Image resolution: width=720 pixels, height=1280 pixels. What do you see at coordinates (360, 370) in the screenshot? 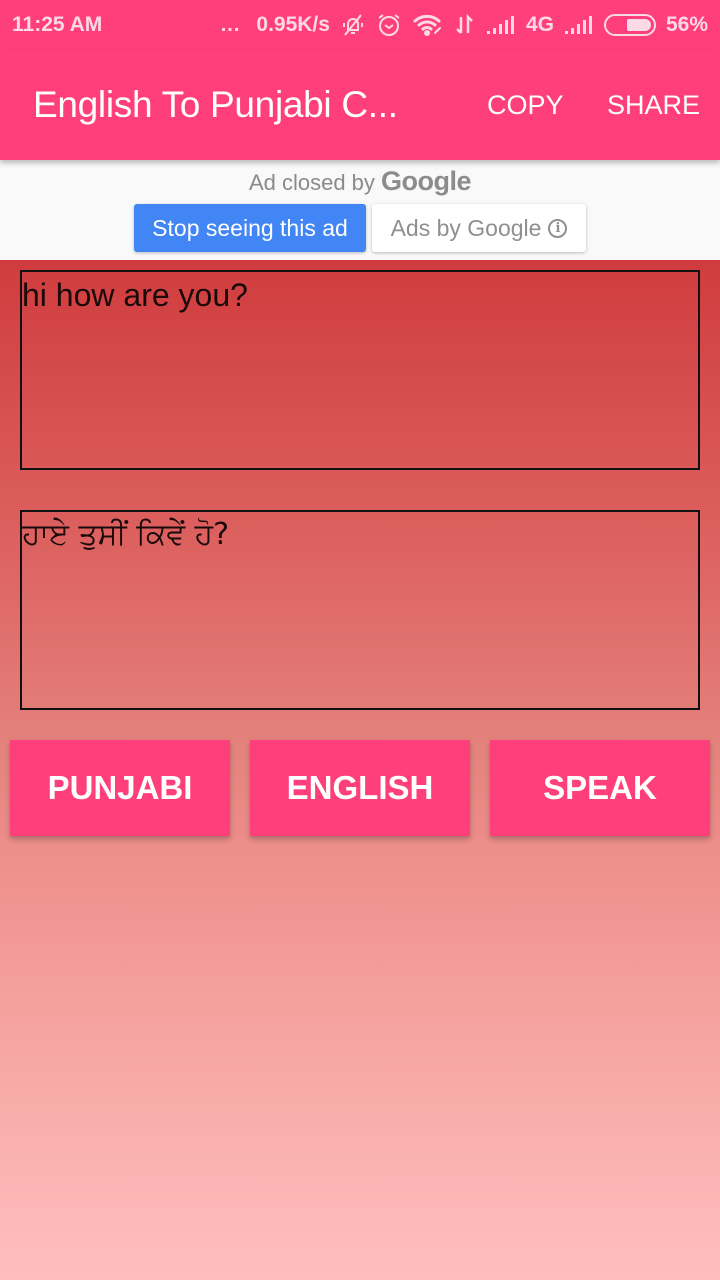
I see `english-input-field: hi how are you?` at bounding box center [360, 370].